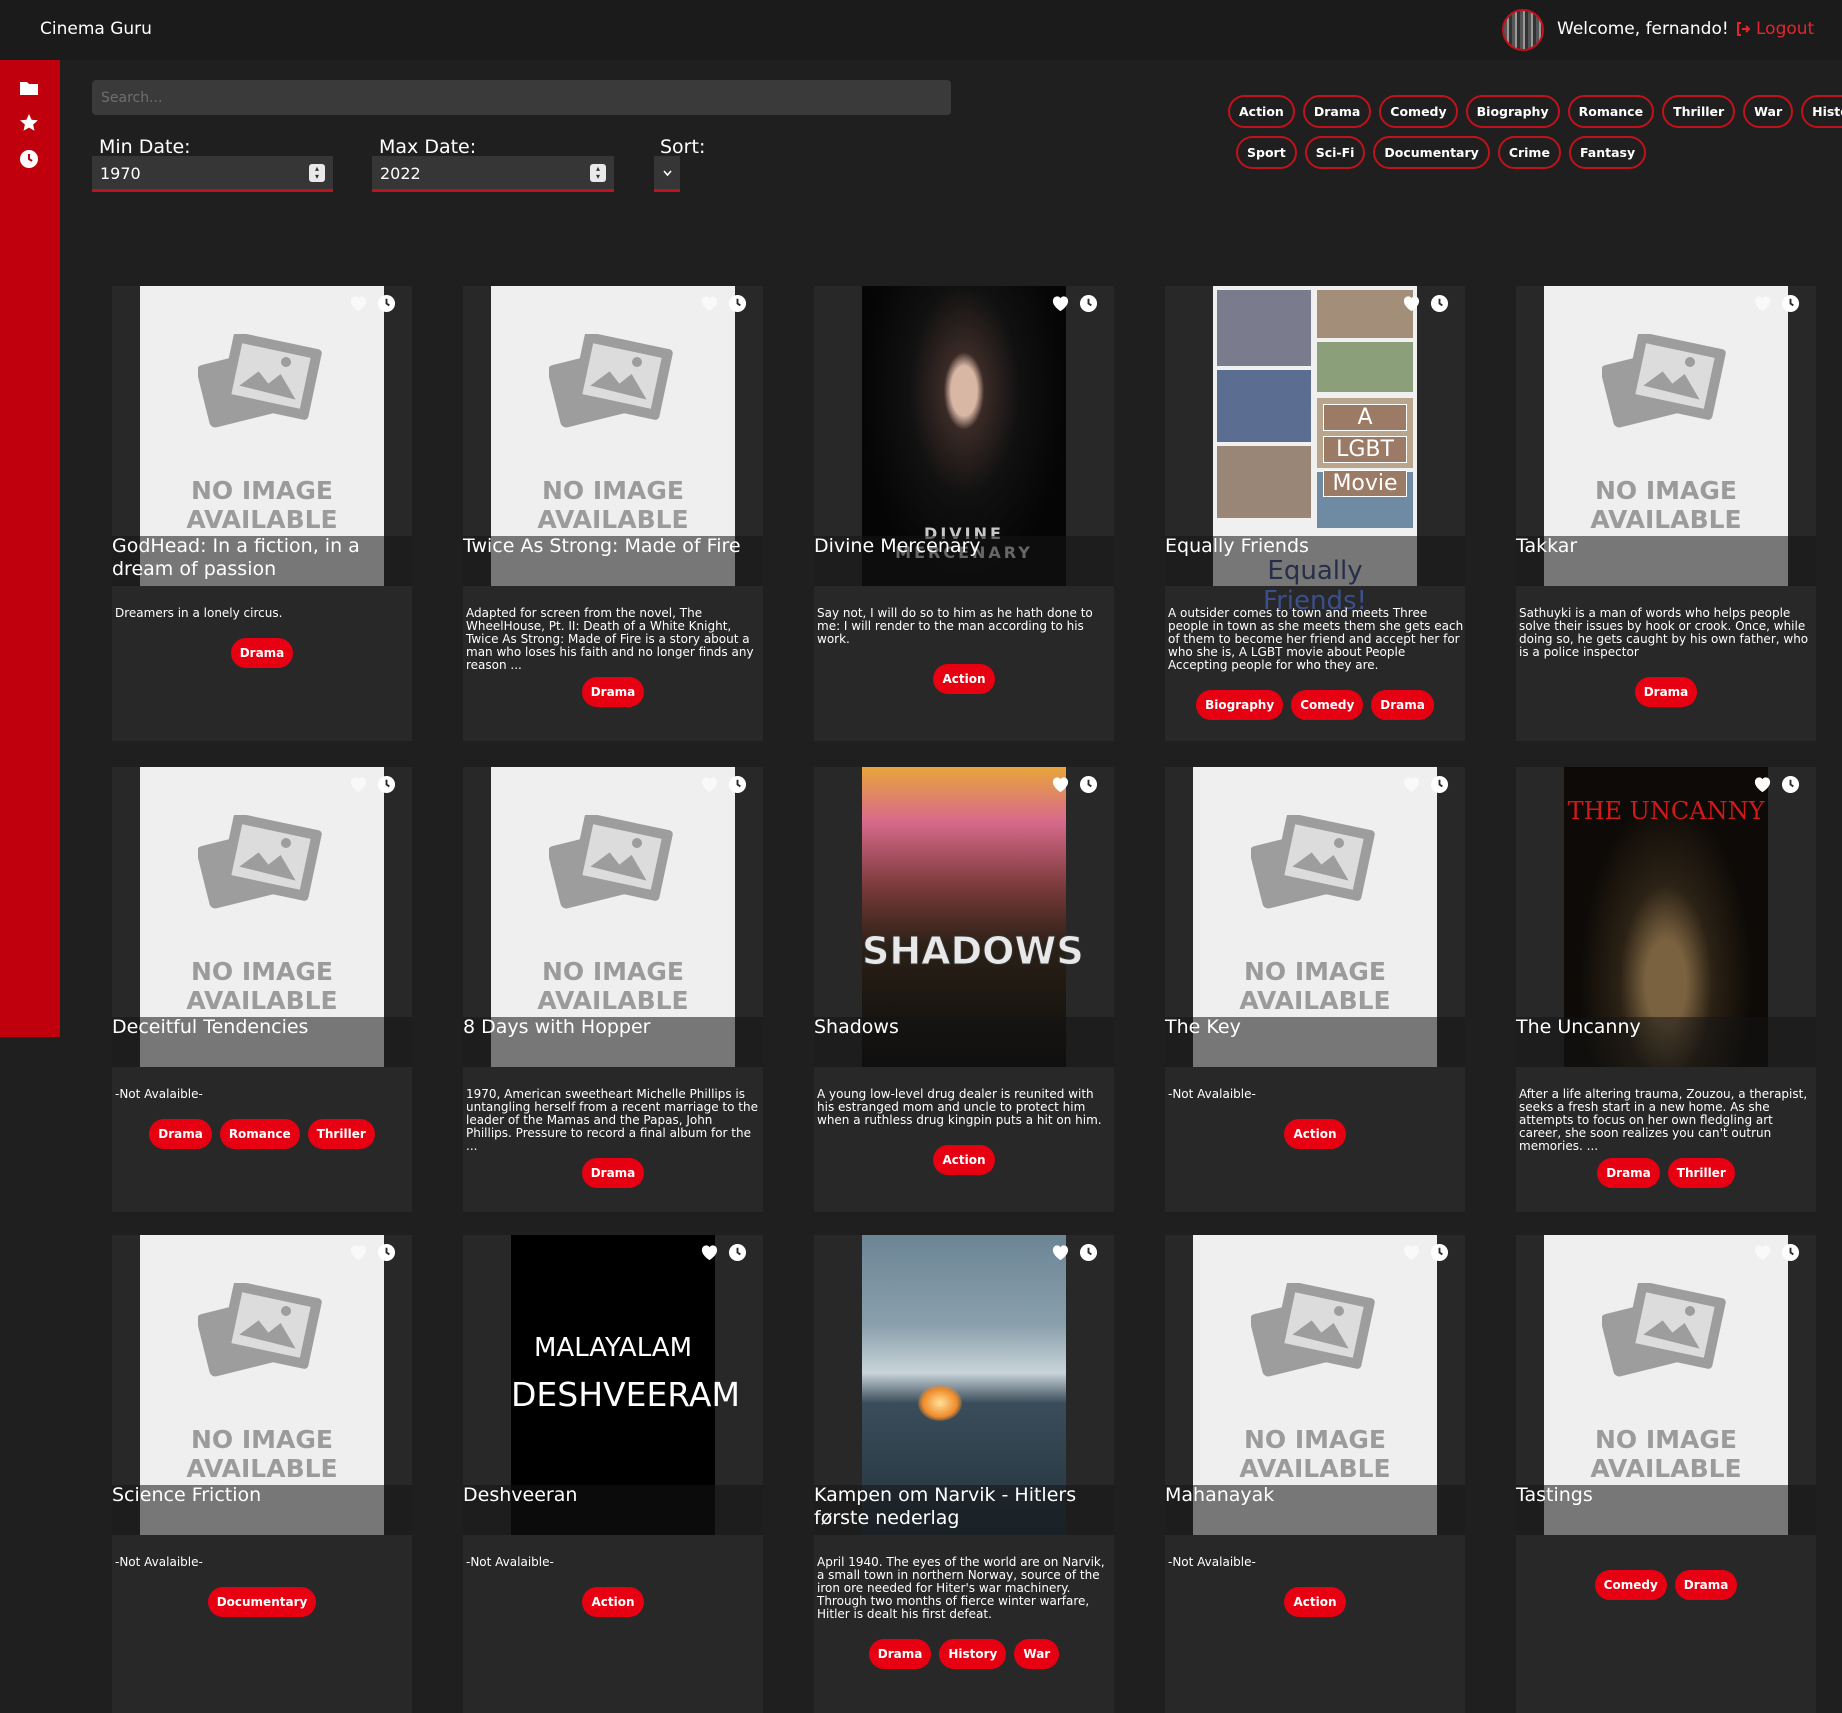 This screenshot has width=1842, height=1713. Describe the element at coordinates (1337, 111) in the screenshot. I see `genre-filter-drama: Drama` at that location.